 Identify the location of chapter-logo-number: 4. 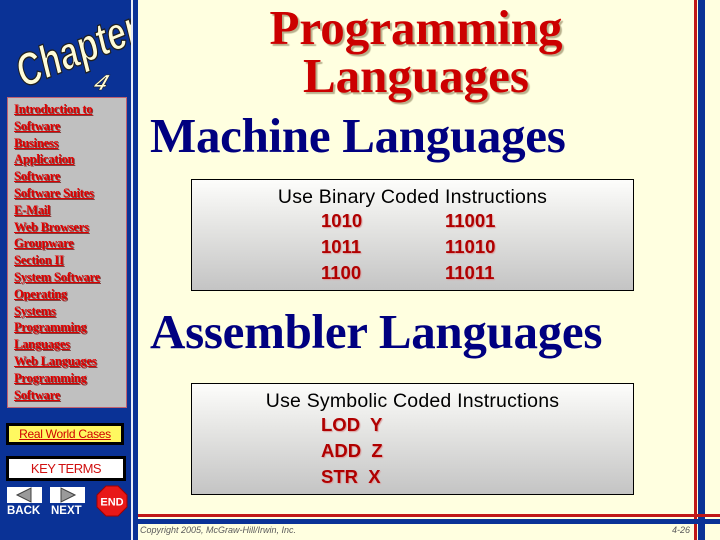
(101, 82).